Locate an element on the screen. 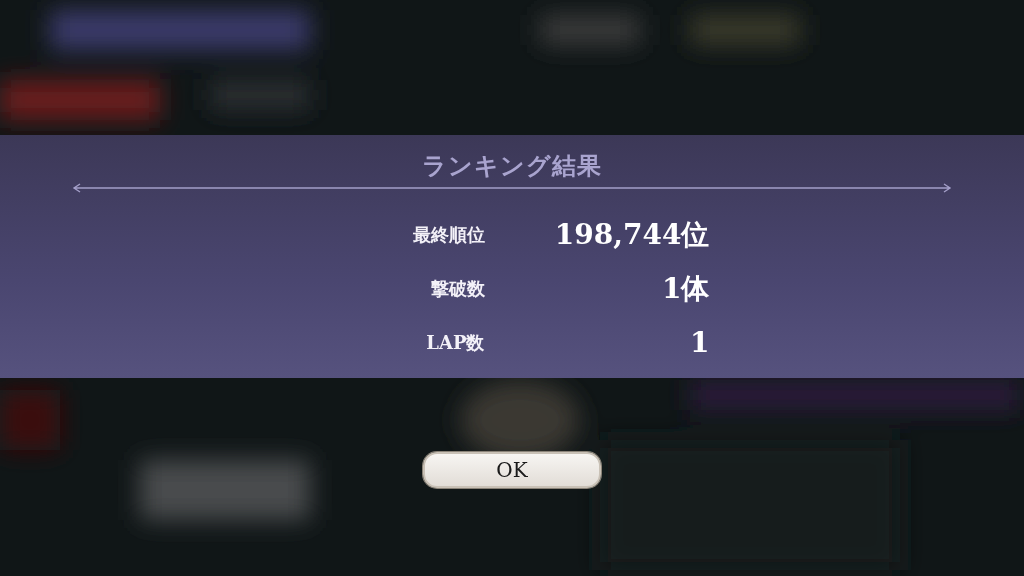 This screenshot has height=576, width=1024. stat-label: 撃破数 is located at coordinates (457, 289).